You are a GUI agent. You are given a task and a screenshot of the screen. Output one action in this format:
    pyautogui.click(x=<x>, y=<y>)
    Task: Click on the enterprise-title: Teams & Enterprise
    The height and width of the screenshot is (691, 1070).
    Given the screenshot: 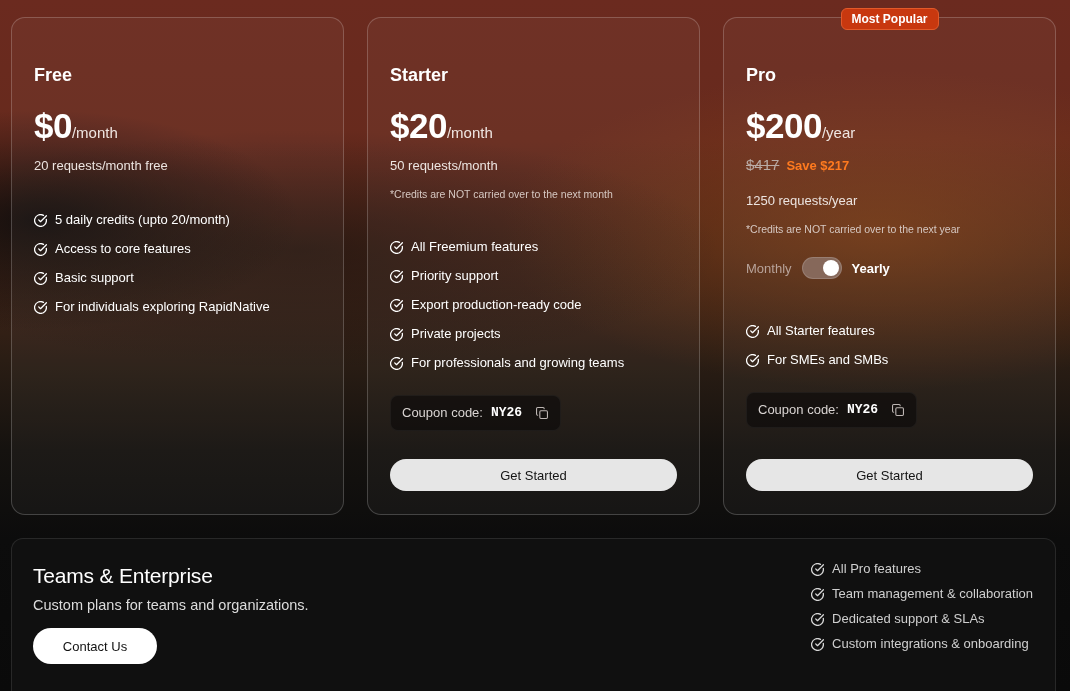 What is the action you would take?
    pyautogui.click(x=123, y=576)
    